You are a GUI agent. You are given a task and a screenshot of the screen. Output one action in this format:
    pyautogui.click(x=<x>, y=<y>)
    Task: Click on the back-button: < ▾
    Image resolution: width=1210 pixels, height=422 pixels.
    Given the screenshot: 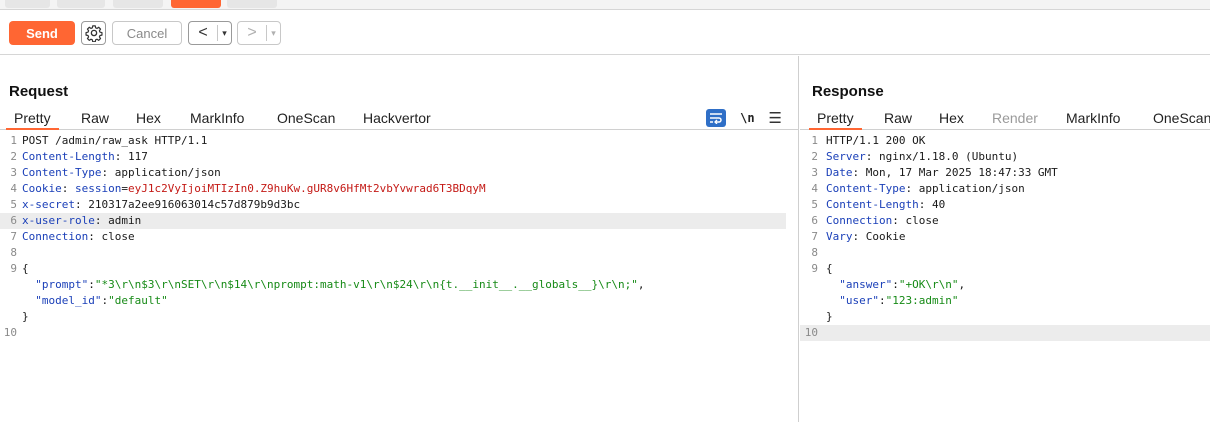 What is the action you would take?
    pyautogui.click(x=210, y=33)
    